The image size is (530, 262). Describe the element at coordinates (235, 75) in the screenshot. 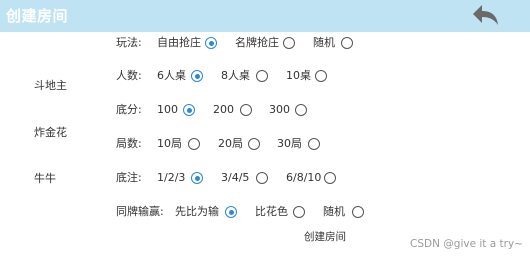

I see `players-option-label: 8人桌` at that location.